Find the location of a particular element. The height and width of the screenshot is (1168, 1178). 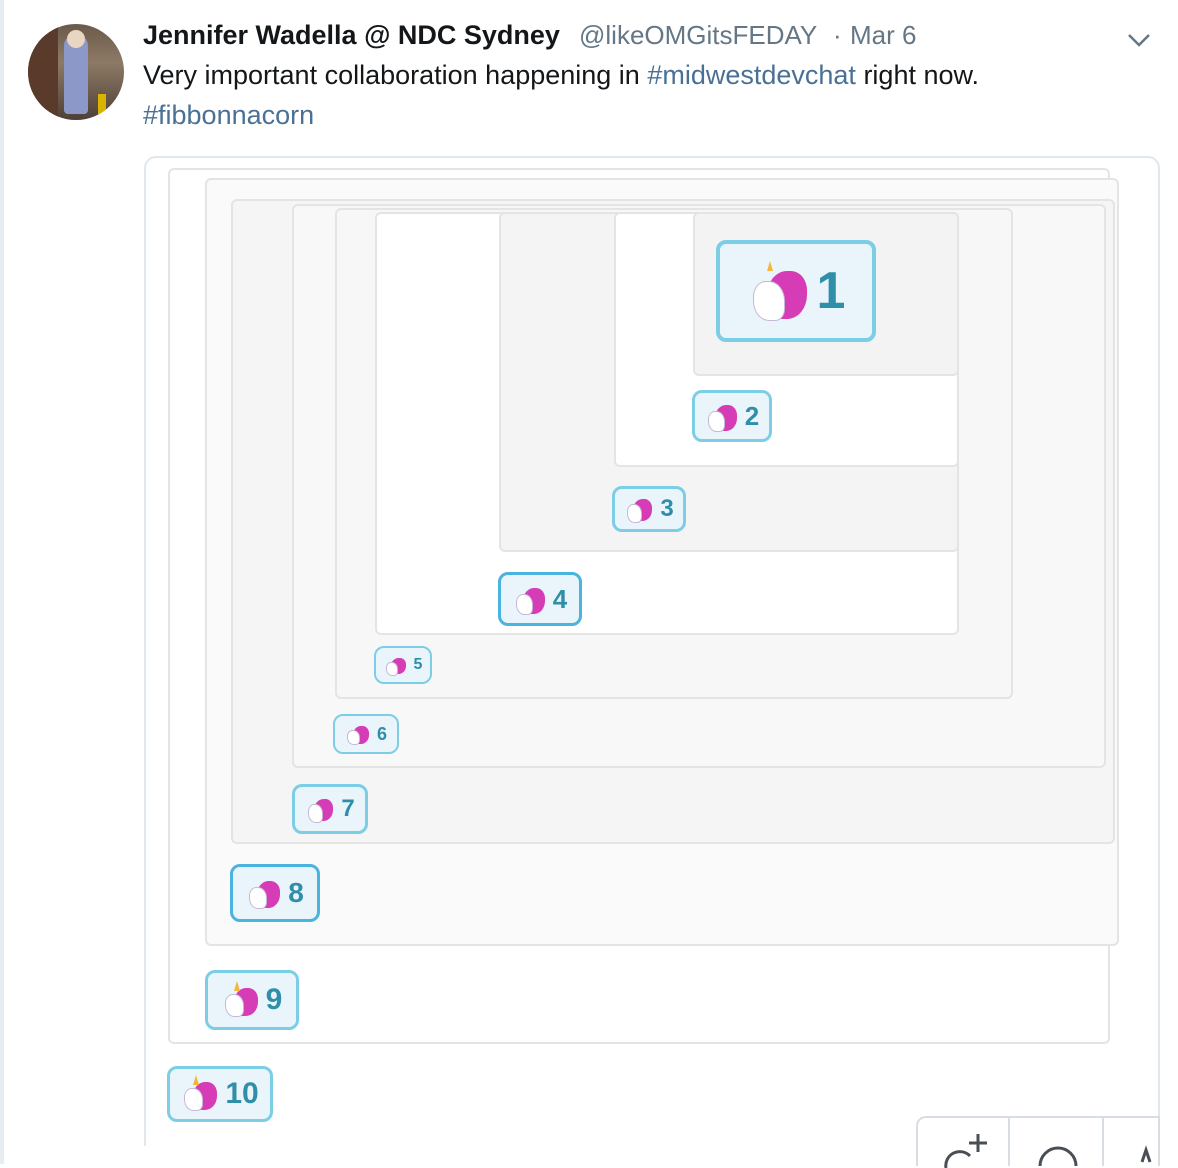

author-name: Jennifer Wadella @ NDC Sydney is located at coordinates (351, 35).